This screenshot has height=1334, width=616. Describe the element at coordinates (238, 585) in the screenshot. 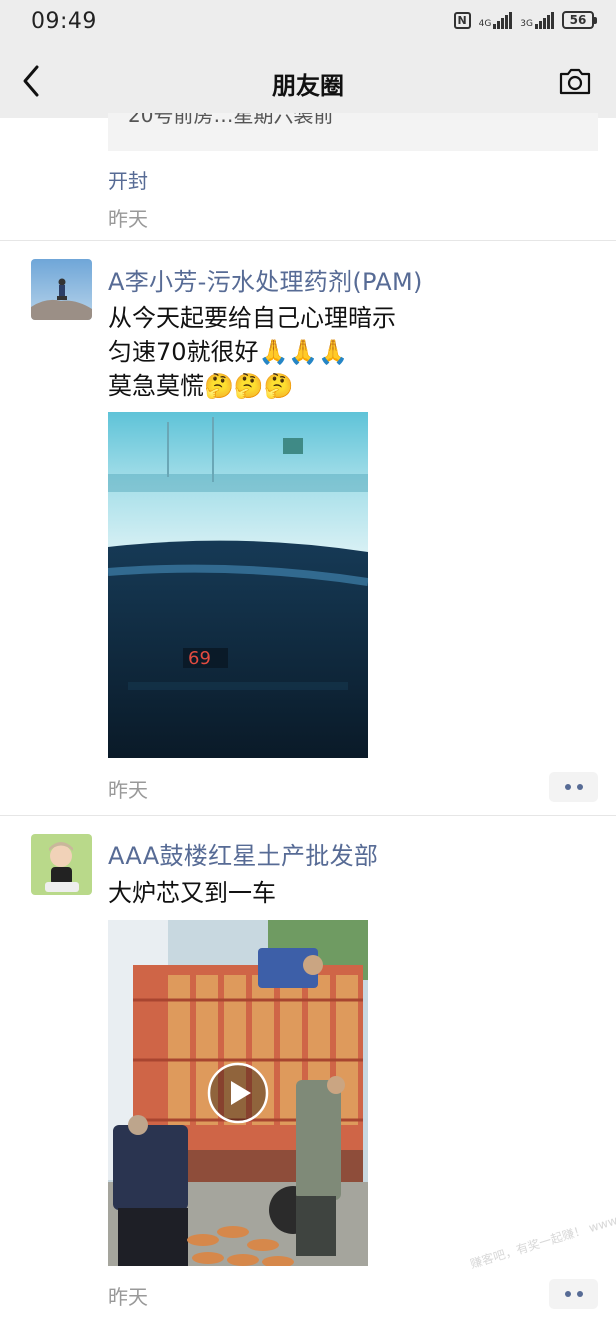

I see `post-image: 69` at that location.